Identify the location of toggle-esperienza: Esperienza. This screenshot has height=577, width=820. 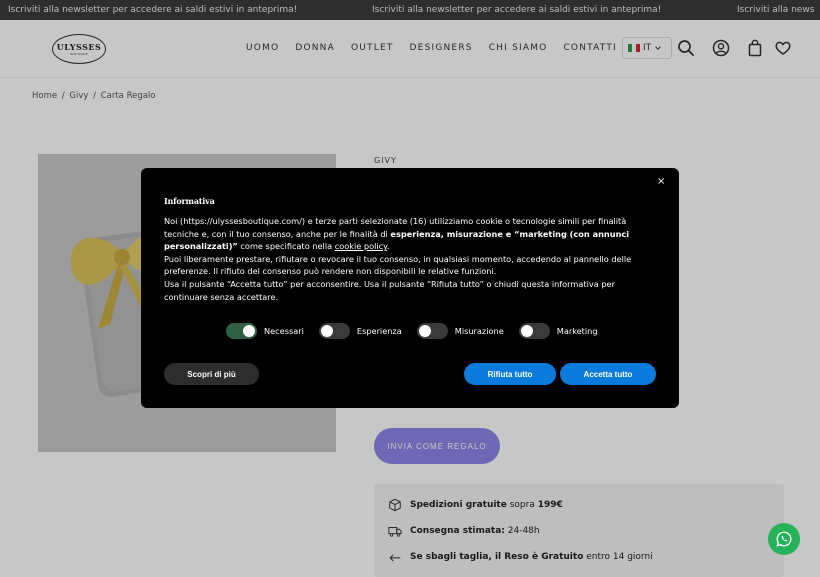
(360, 331).